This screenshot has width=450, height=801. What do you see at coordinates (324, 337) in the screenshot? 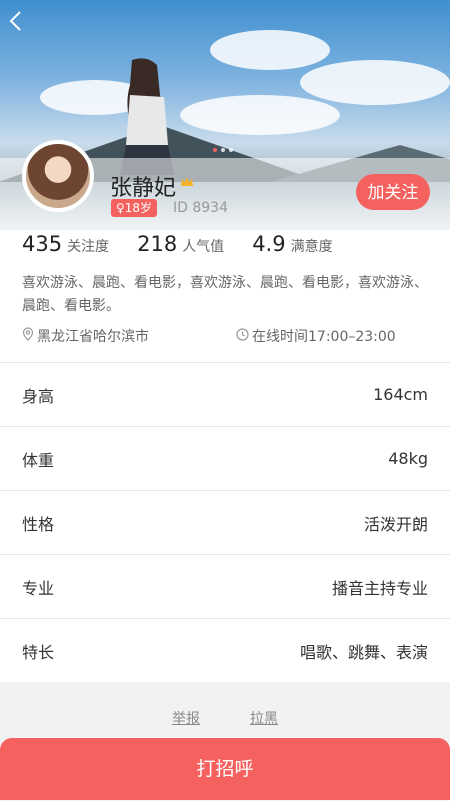
I see `online-time-text: 在线时间17:00–23:00` at bounding box center [324, 337].